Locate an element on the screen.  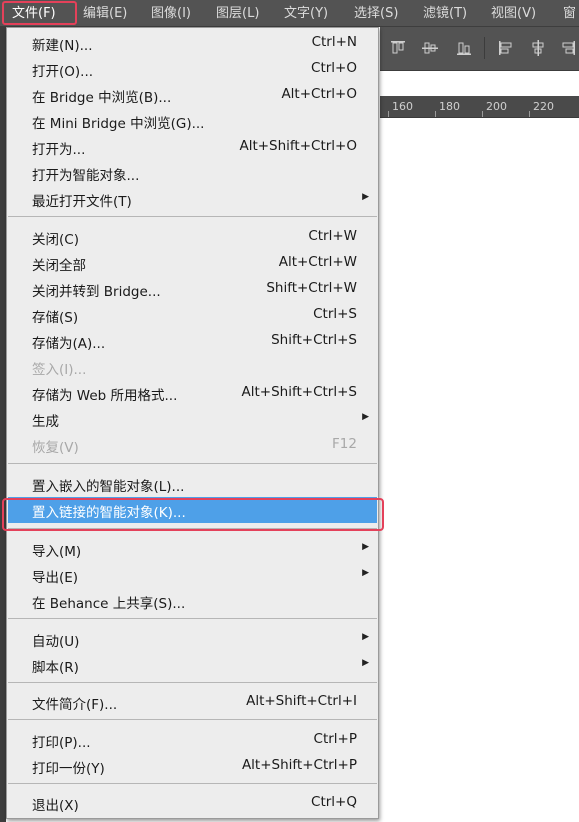
ruler-tick-label: 220 is located at coordinates (543, 106).